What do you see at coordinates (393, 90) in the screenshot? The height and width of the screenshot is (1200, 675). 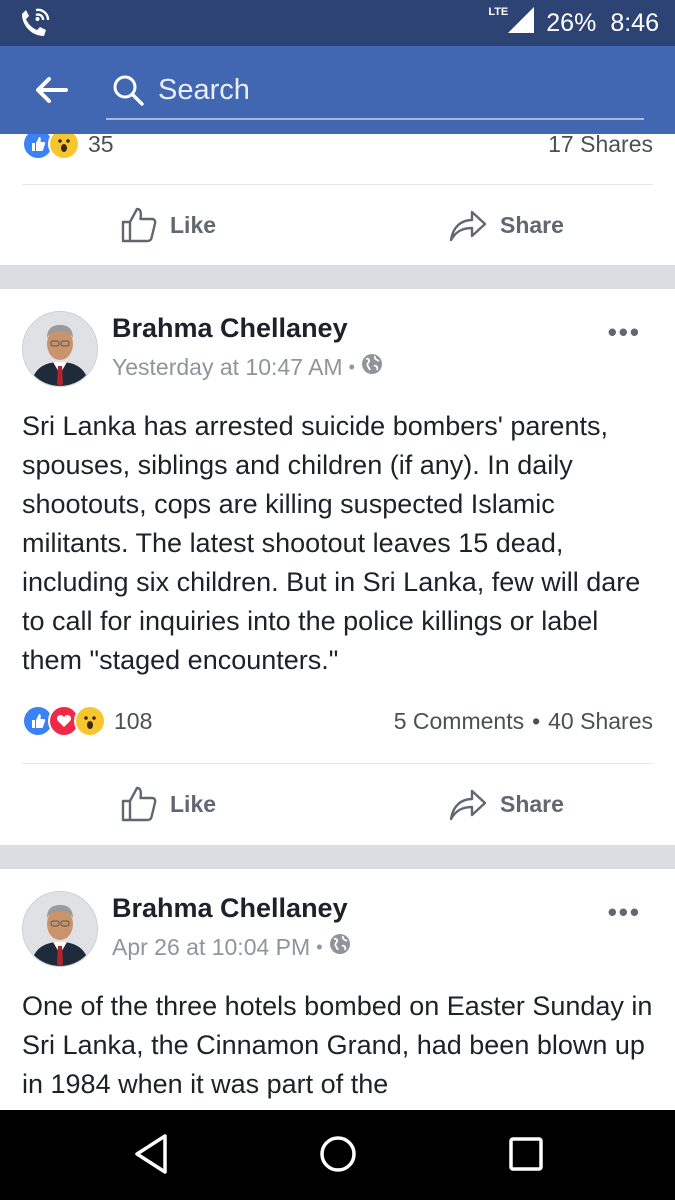 I see `search-input` at bounding box center [393, 90].